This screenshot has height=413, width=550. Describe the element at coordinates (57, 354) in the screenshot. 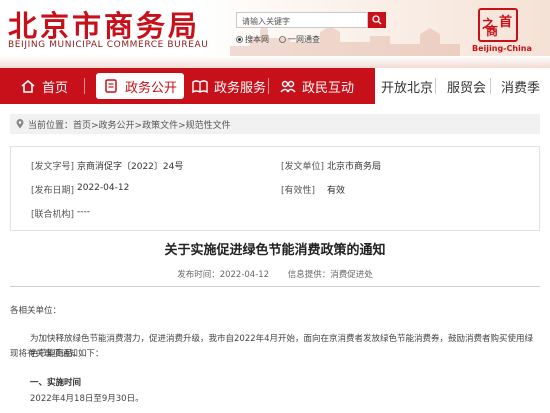

I see `paragraph: 现将有关事项通知如下：` at that location.